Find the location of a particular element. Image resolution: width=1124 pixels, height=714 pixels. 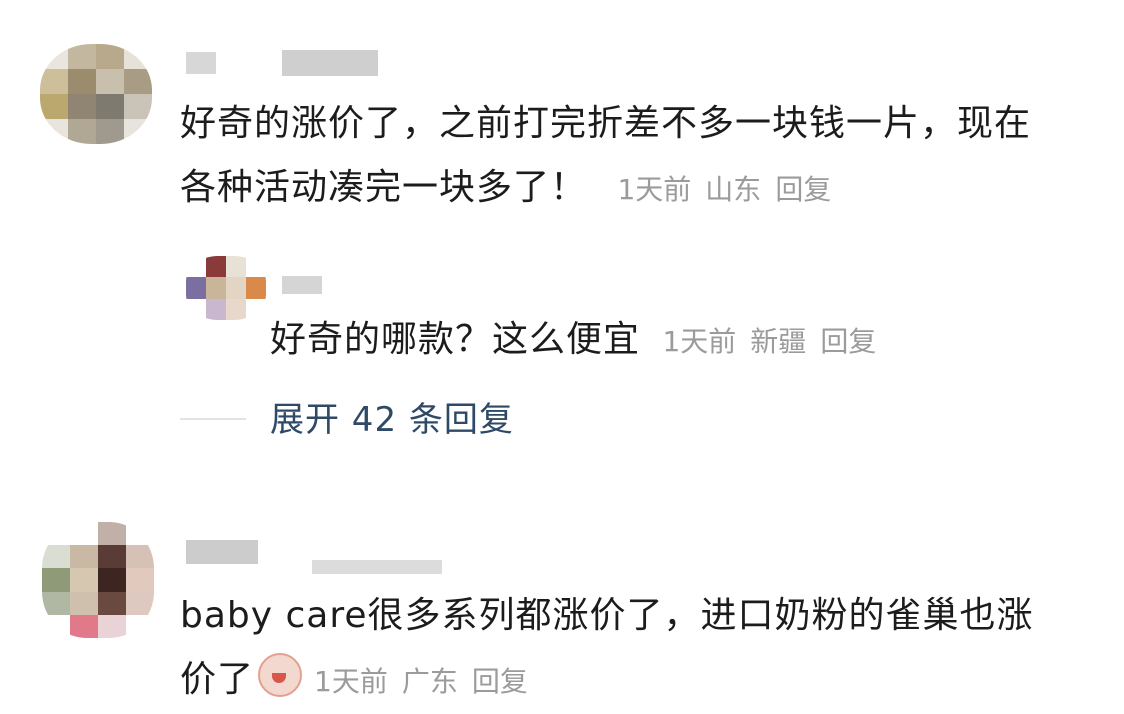

comment-text-line: baby care很多系列都涨价了，进口奶粉的雀巢也涨 is located at coordinates (607, 615).